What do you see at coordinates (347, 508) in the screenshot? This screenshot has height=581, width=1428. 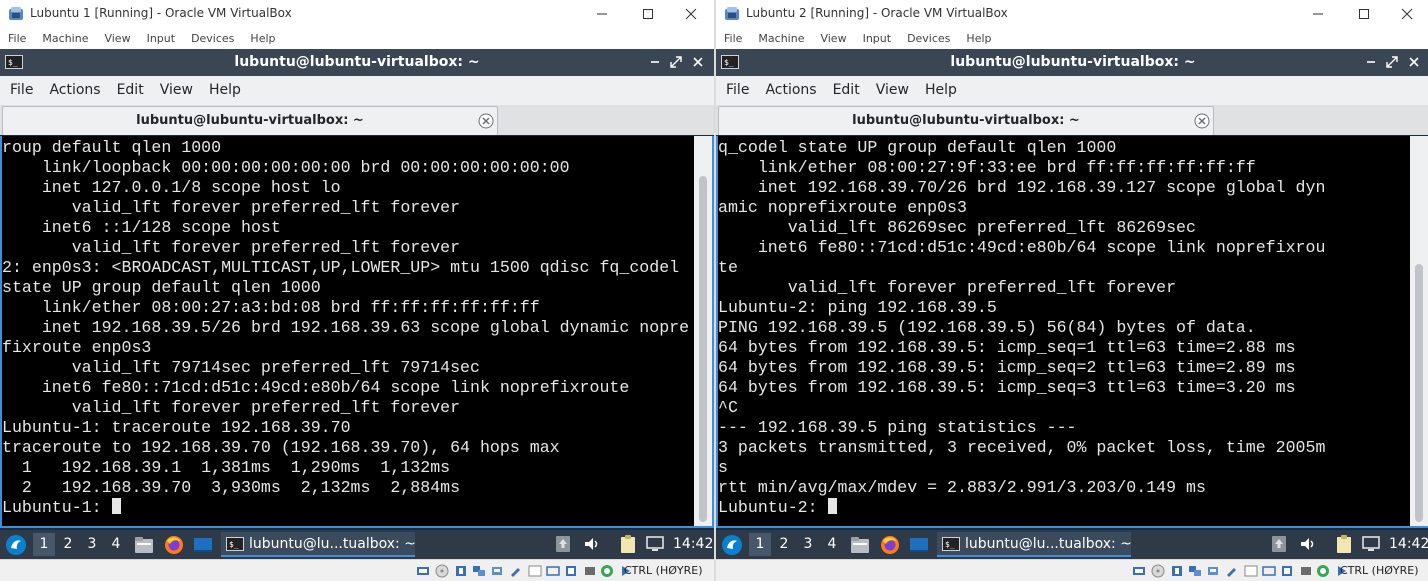 I see `terminal-prompt-line: Lubuntu-1:` at bounding box center [347, 508].